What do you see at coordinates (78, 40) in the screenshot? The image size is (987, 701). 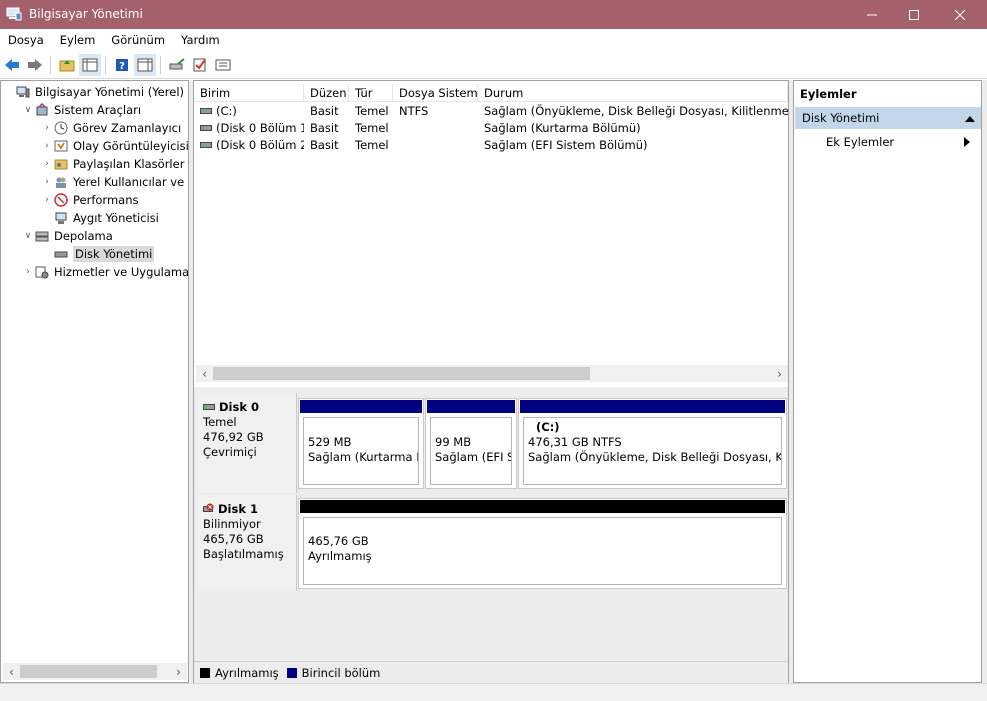 I see `menu-eylem: Eylem` at bounding box center [78, 40].